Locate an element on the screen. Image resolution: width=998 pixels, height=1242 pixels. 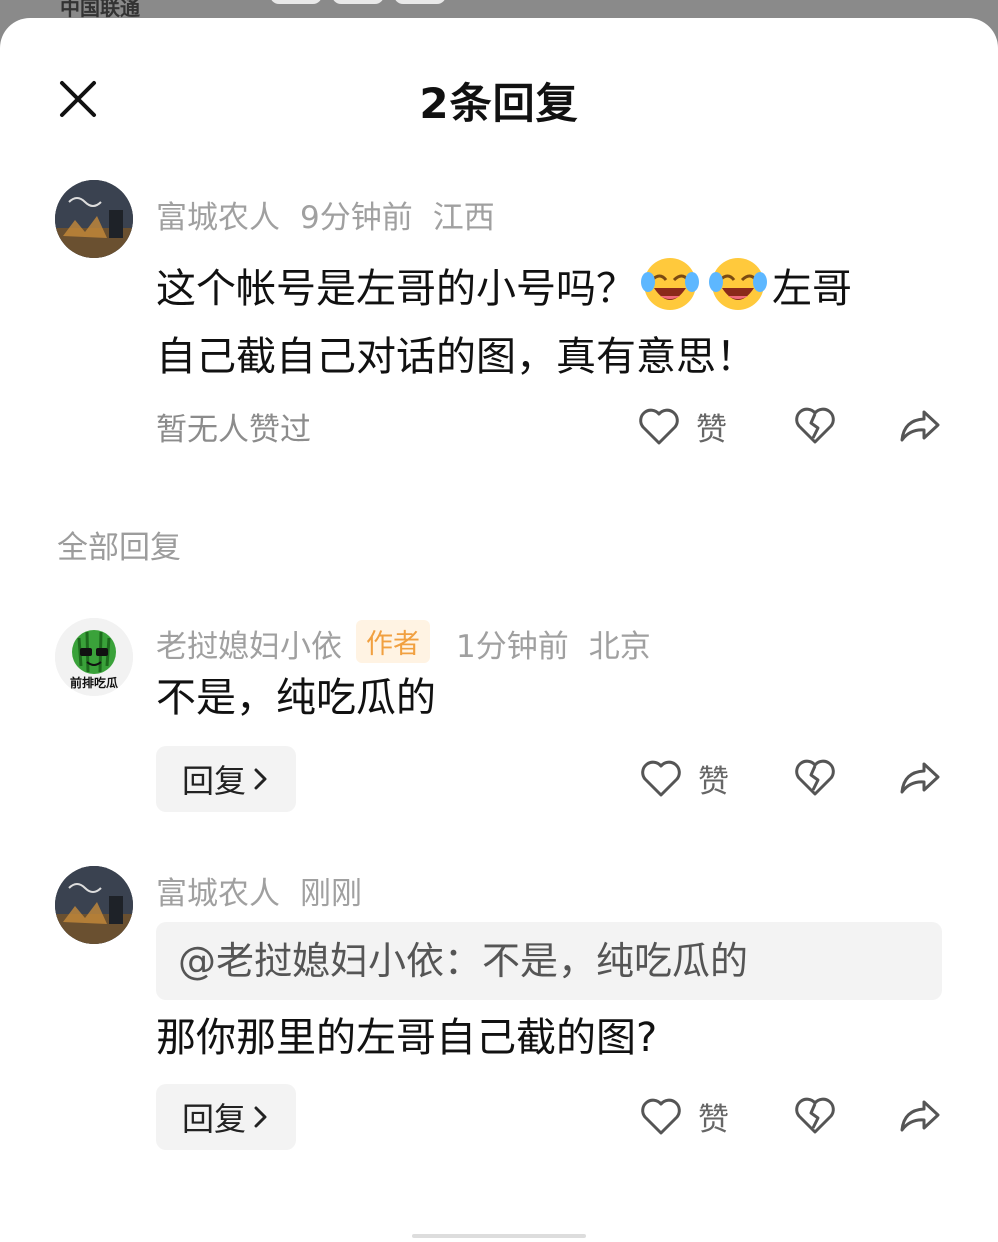
avatar-caption: 前排吃瓜 is located at coordinates (93, 683).